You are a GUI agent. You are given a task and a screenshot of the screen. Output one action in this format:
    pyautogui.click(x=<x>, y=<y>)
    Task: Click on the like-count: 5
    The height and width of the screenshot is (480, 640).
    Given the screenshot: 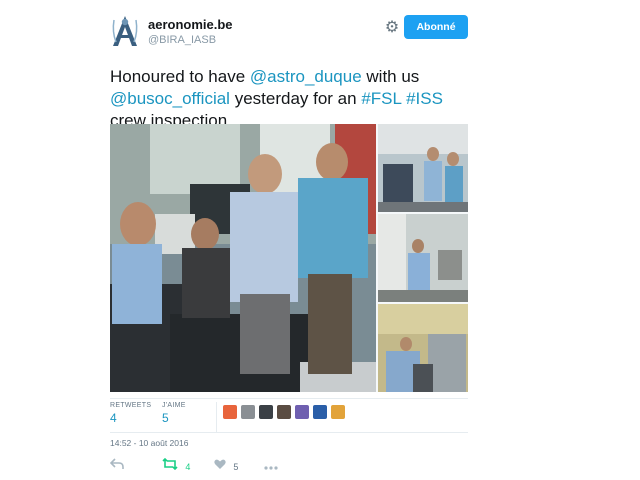 What is the action you would take?
    pyautogui.click(x=236, y=466)
    